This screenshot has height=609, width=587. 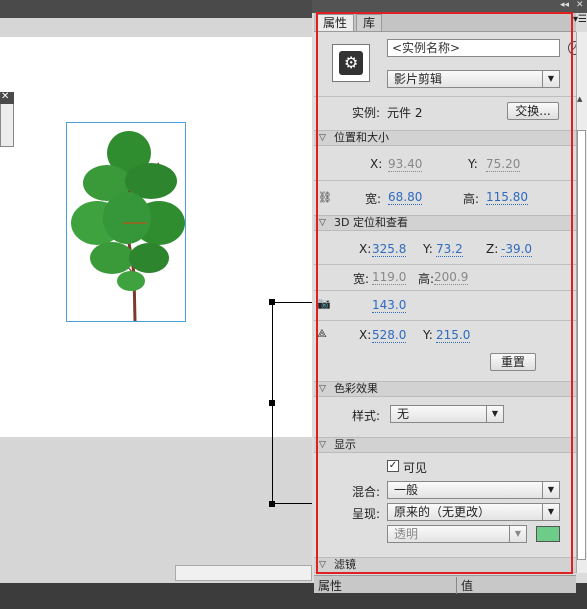 What do you see at coordinates (292, 403) in the screenshot?
I see `transform-box-edge` at bounding box center [292, 403].